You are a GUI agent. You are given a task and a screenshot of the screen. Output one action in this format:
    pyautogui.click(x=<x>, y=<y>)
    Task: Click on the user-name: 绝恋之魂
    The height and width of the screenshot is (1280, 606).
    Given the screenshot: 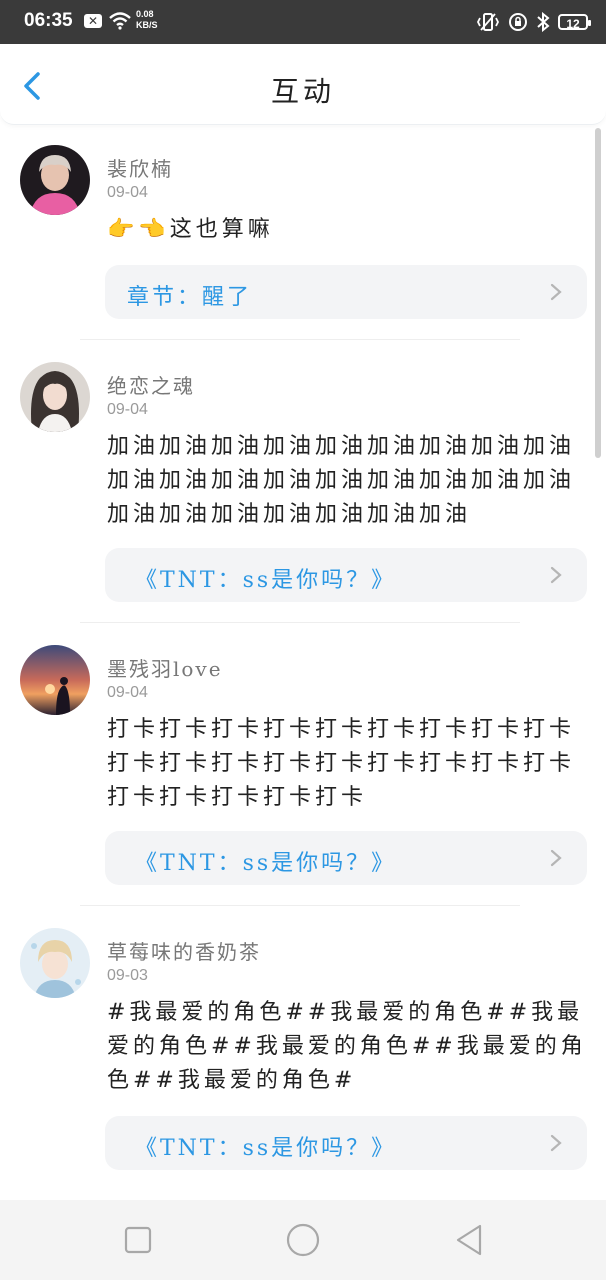 What is the action you would take?
    pyautogui.click(x=151, y=384)
    